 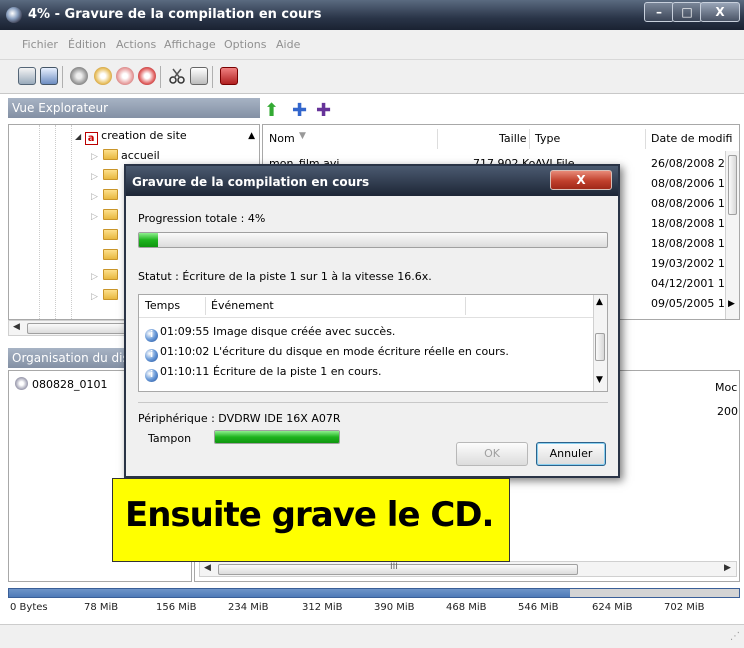 What do you see at coordinates (242, 305) in the screenshot?
I see `col-event: Événement` at bounding box center [242, 305].